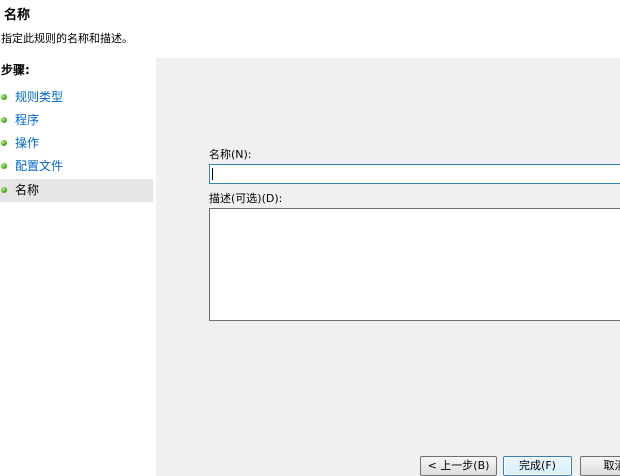 The height and width of the screenshot is (476, 620). What do you see at coordinates (76, 143) in the screenshot?
I see `step-action: 操作` at bounding box center [76, 143].